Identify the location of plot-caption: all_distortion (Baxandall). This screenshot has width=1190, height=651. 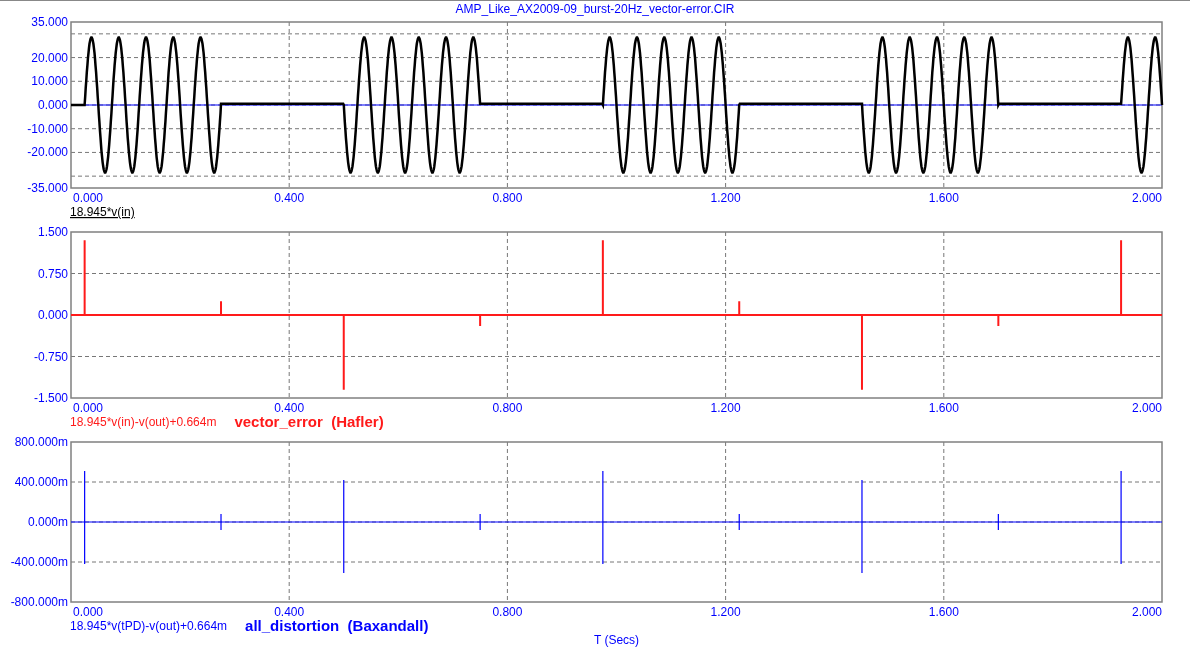
(337, 625).